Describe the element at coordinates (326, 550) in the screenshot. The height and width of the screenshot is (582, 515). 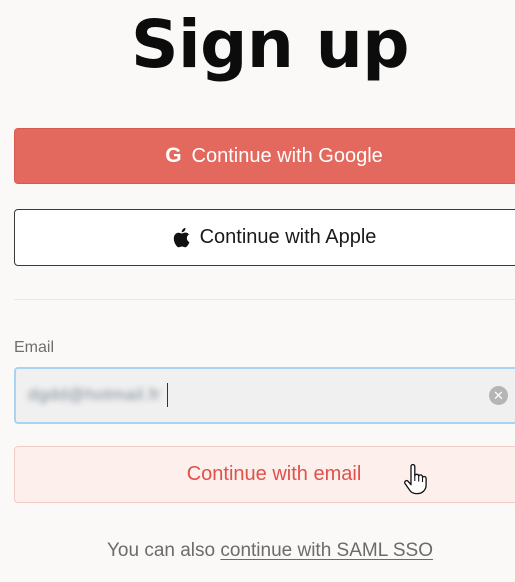
I see `saml-sso-link: continue with SAML SSO` at that location.